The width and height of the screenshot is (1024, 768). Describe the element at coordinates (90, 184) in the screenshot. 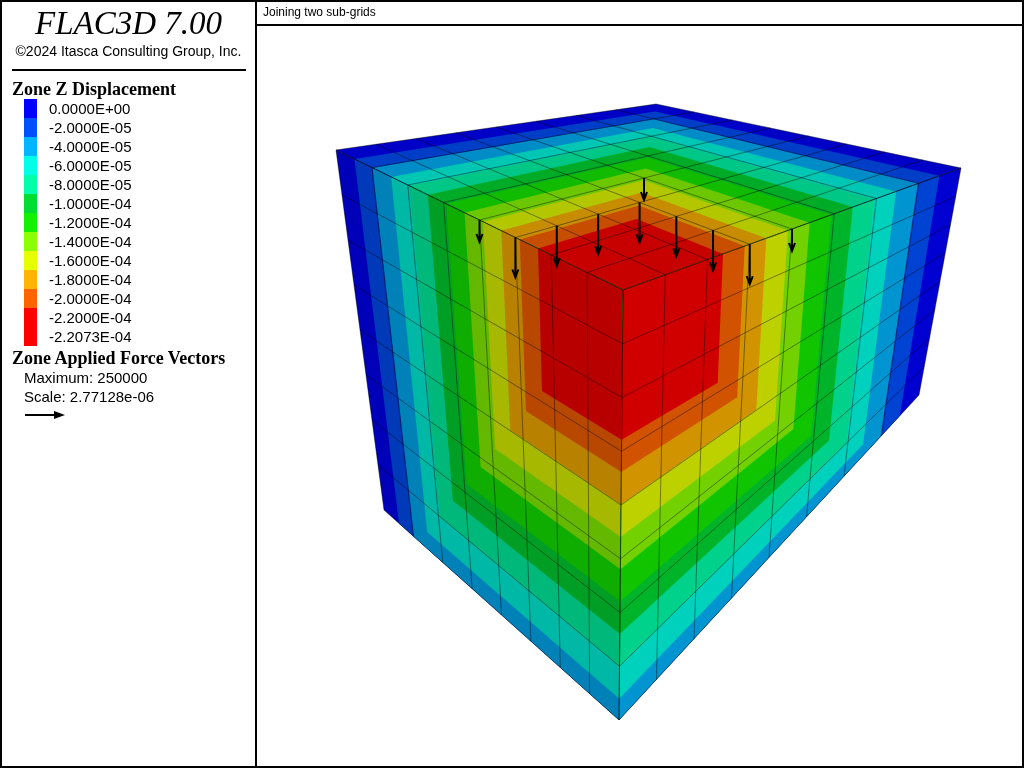

I see `legend-label: -8.0000E-05` at that location.